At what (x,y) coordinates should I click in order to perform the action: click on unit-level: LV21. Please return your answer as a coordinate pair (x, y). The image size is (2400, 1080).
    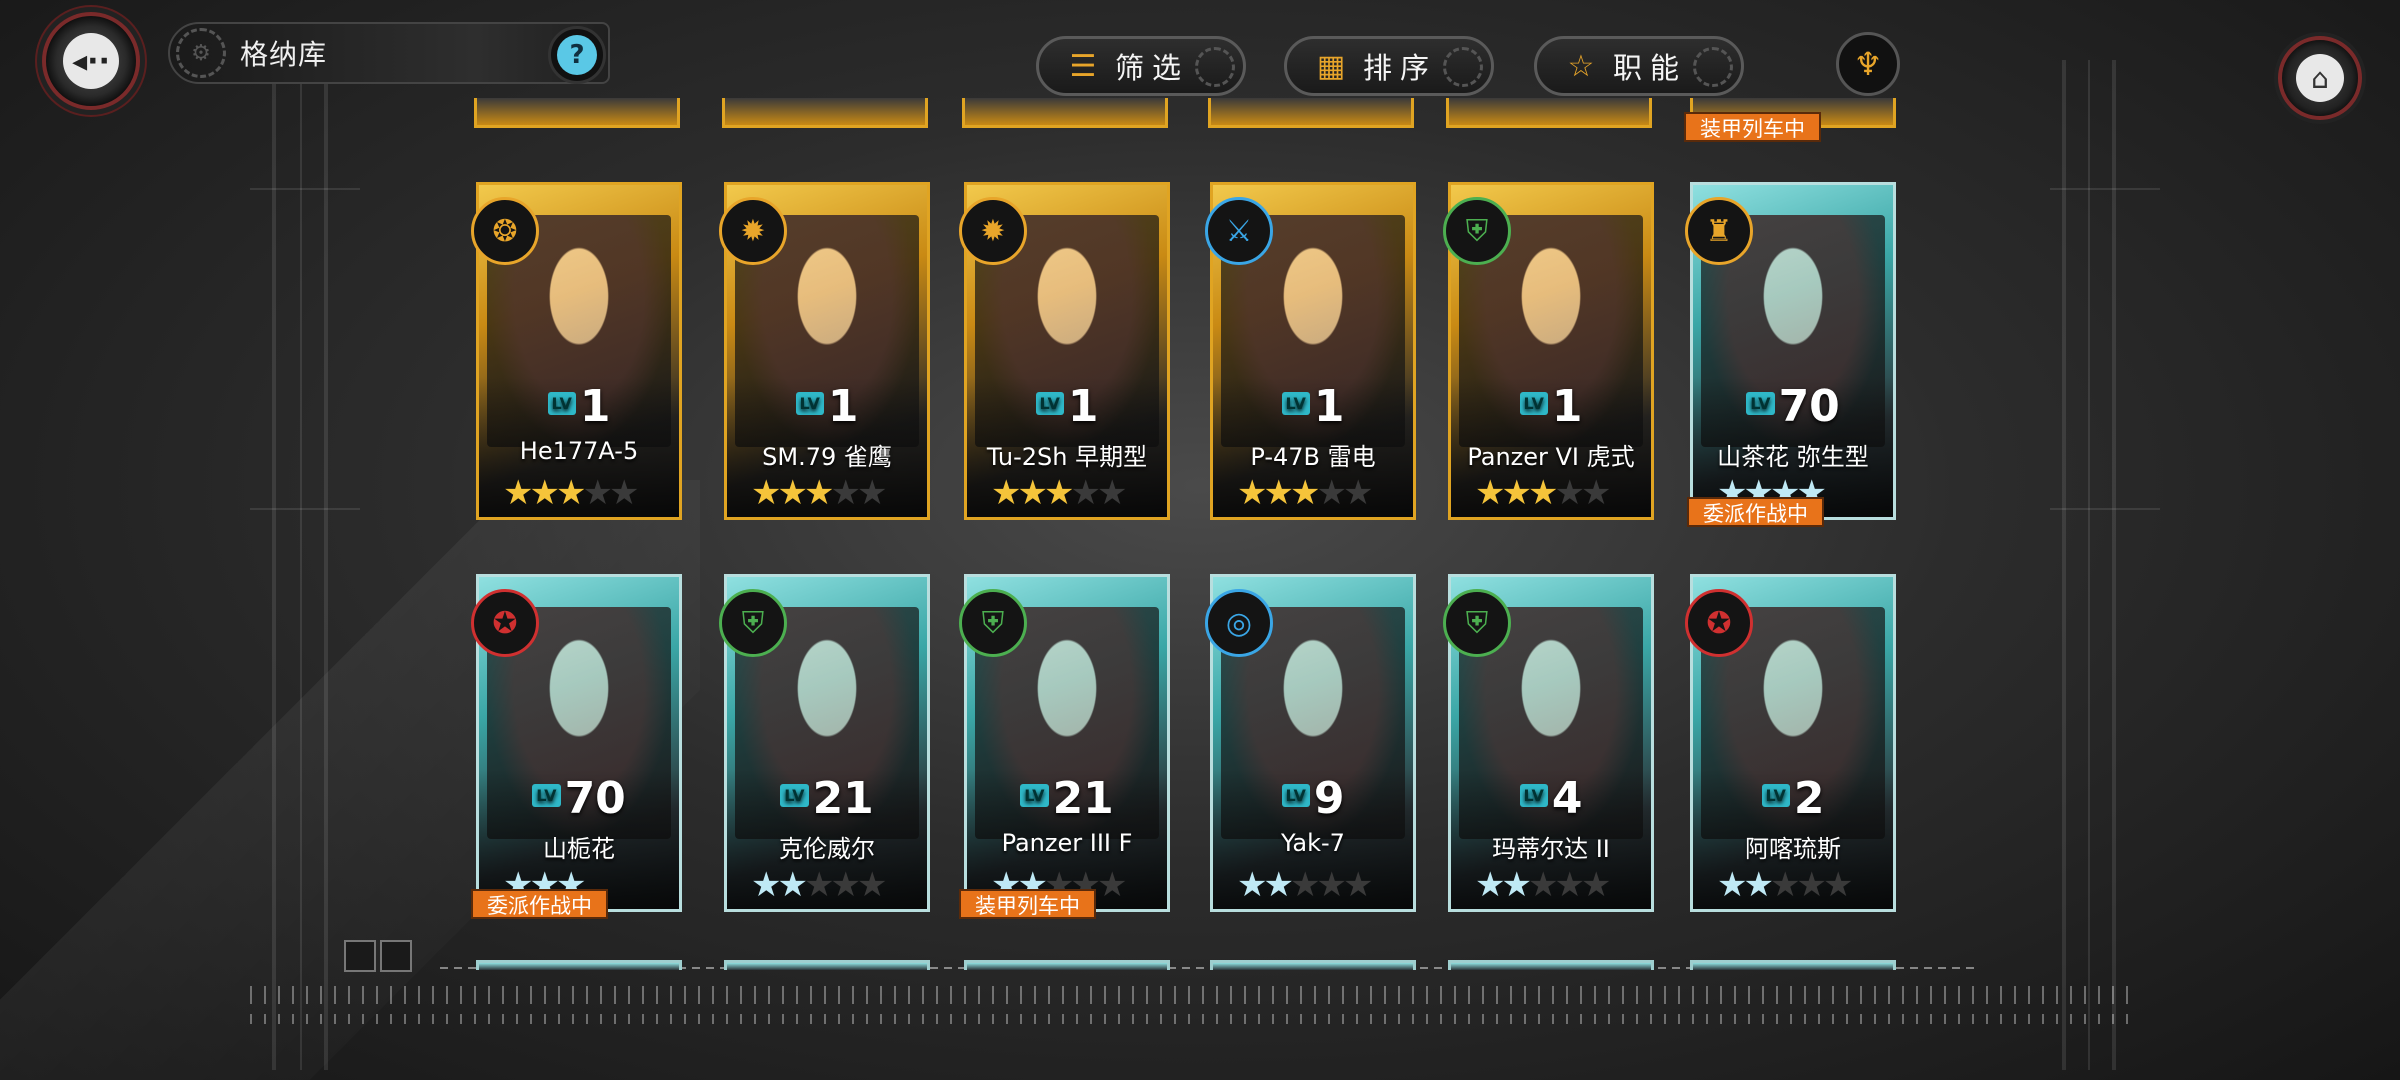
    Looking at the image, I should click on (1067, 798).